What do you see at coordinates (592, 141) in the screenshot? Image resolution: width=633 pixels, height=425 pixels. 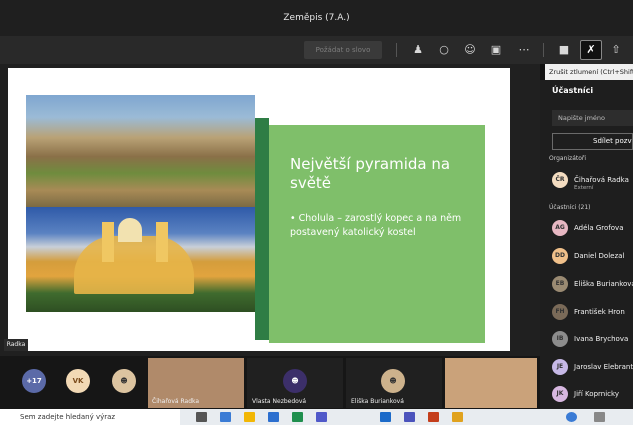 I see `share-invite-button: Sdílet pozvánku` at bounding box center [592, 141].